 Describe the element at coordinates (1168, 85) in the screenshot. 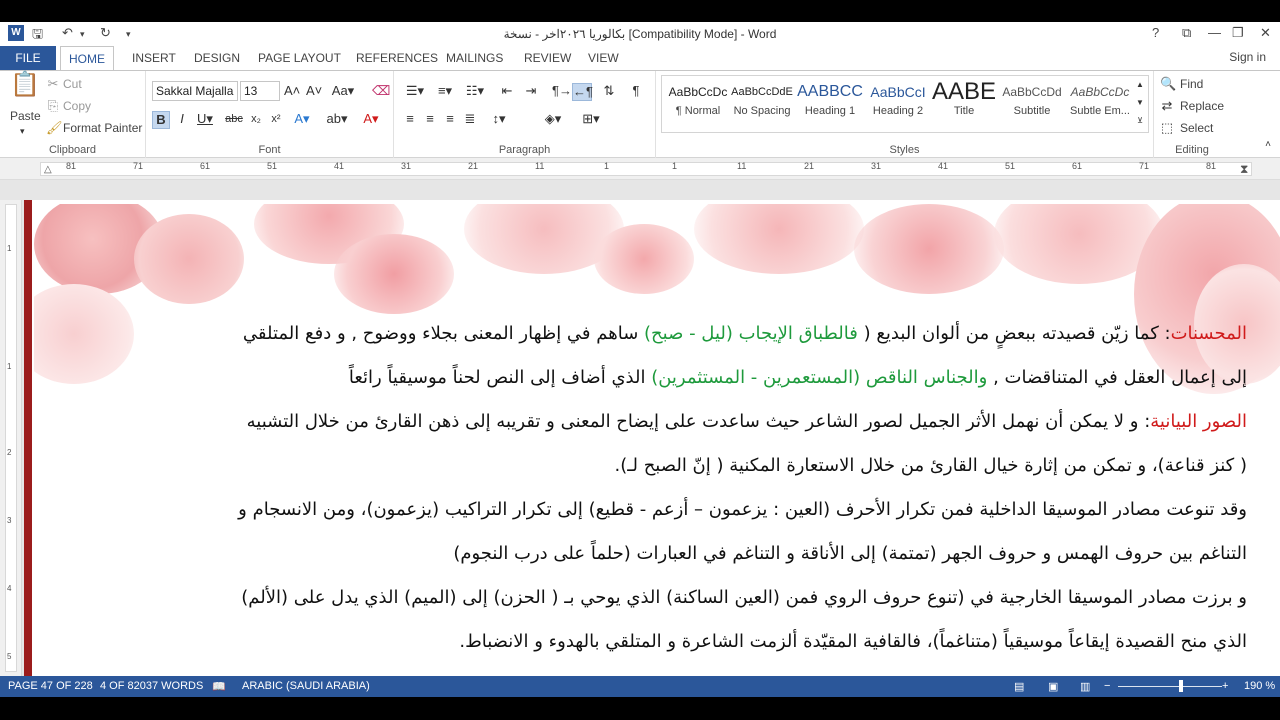

I see `find-icon: 🔍` at that location.